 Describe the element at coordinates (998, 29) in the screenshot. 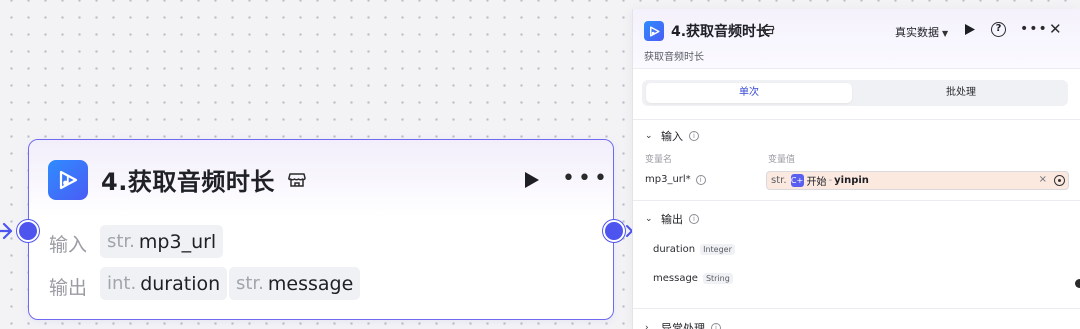

I see `help-icon: ?` at that location.